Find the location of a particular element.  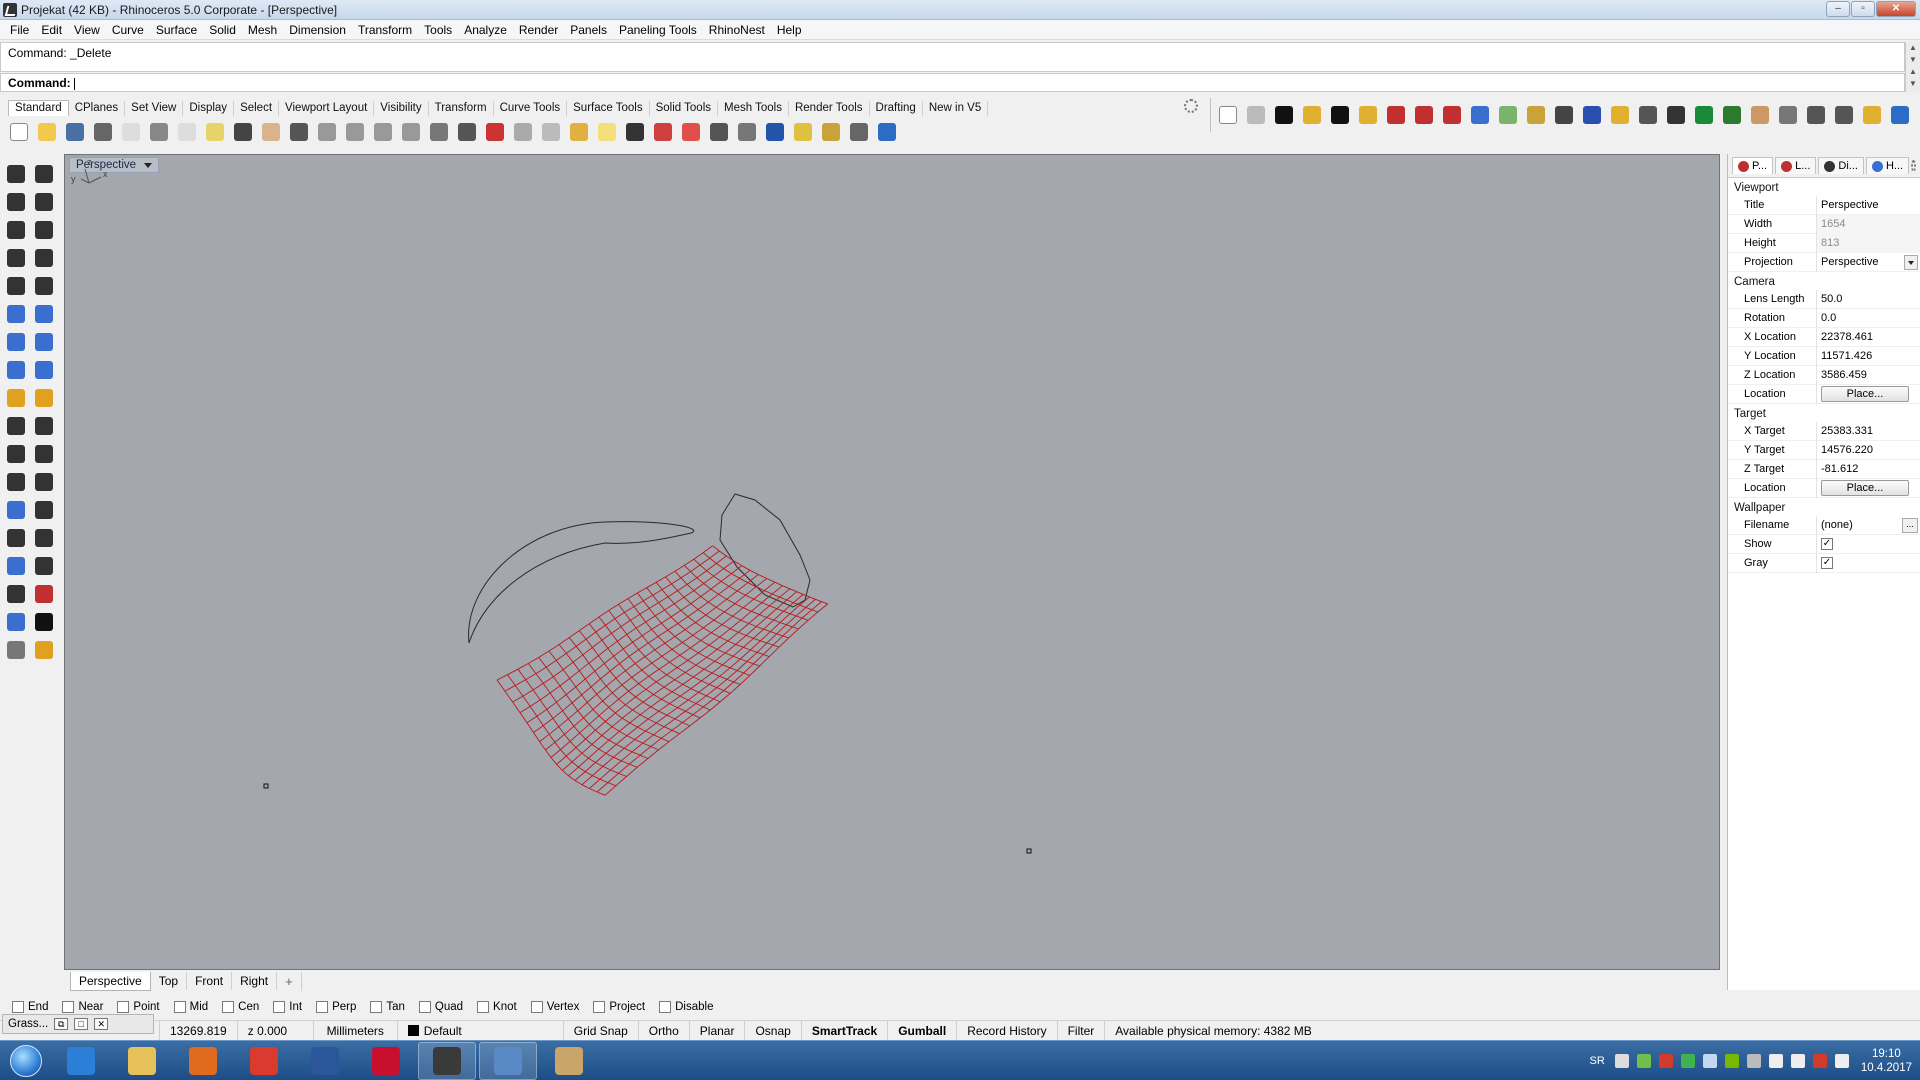

update-tray-icon is located at coordinates (1775, 1061).